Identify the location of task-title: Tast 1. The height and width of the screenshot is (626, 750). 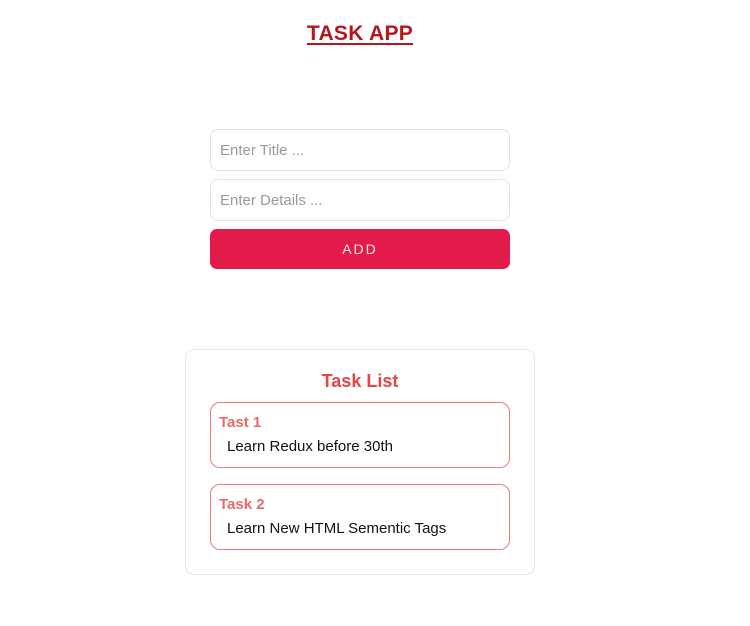
(240, 422).